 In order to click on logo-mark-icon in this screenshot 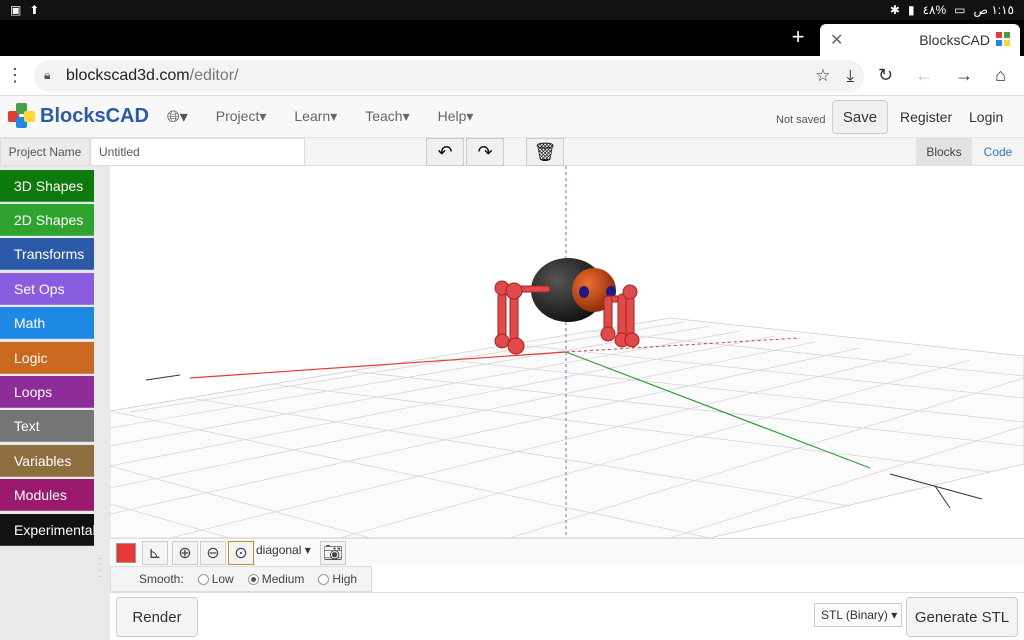, I will do `click(22, 116)`.